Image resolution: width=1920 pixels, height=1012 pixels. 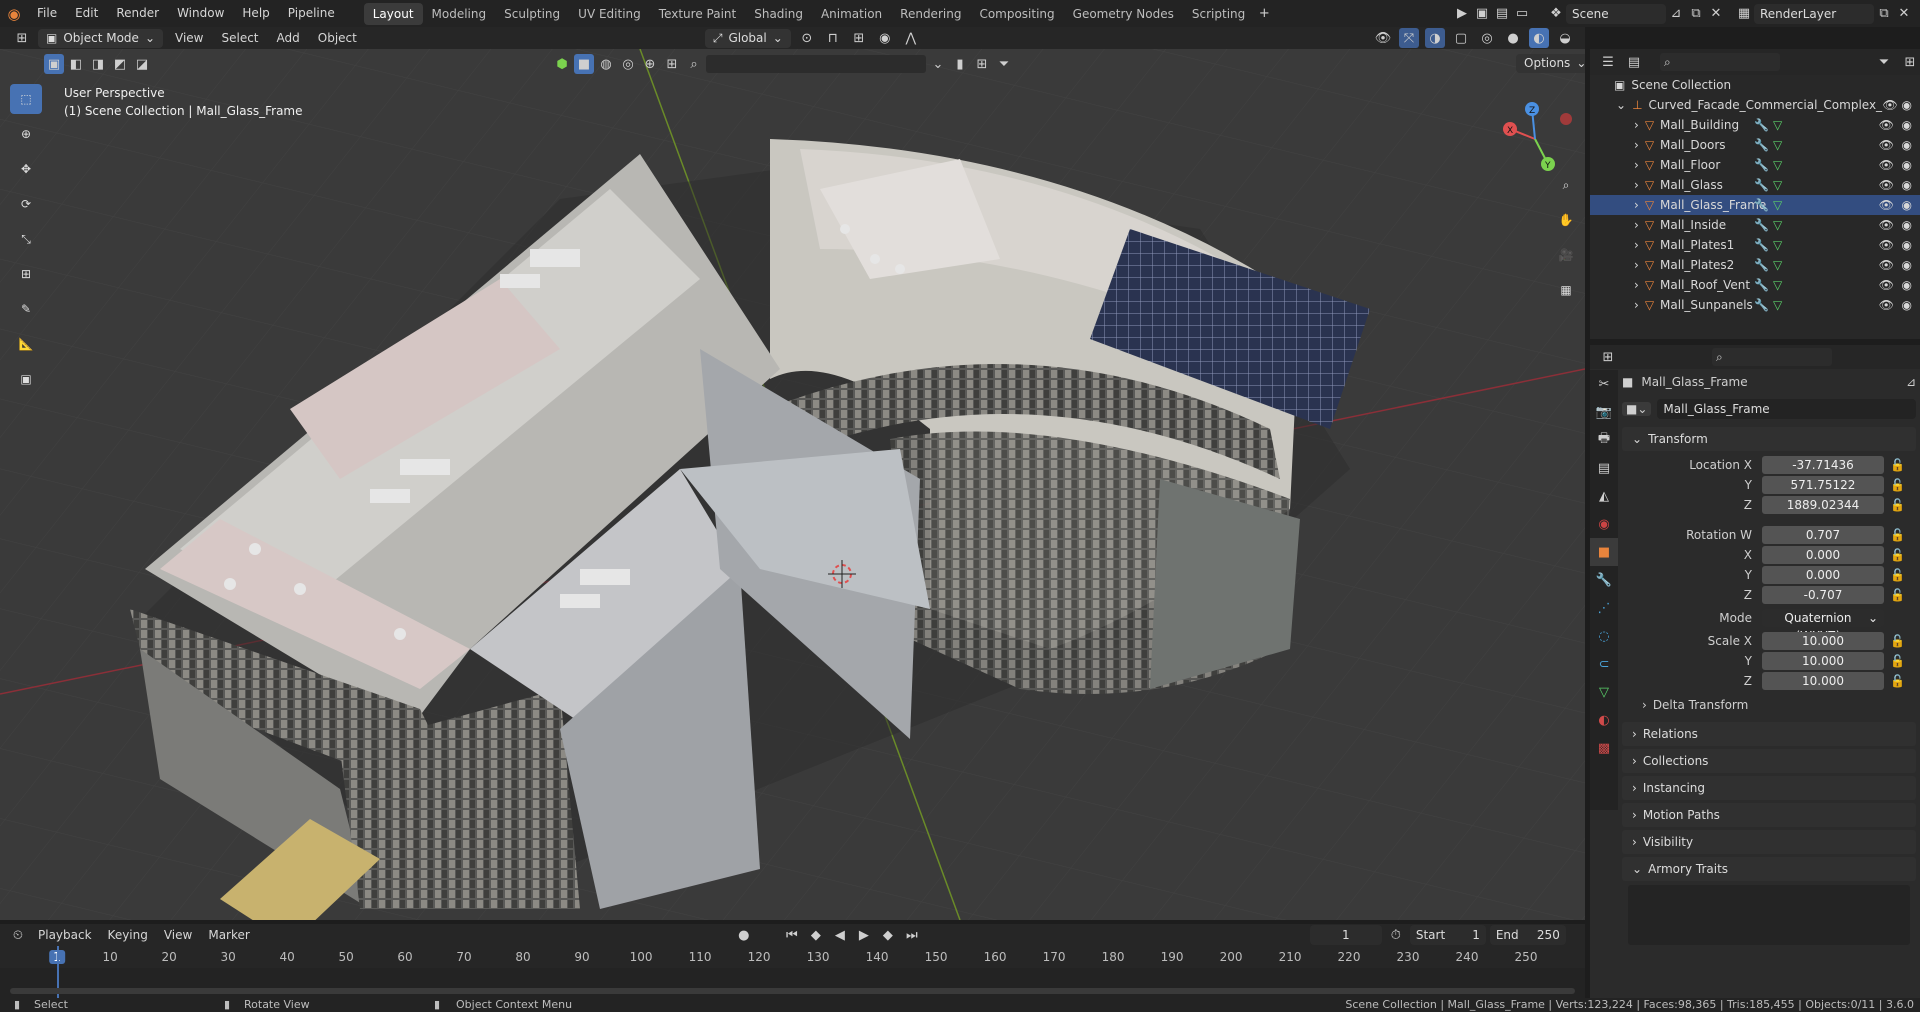 I want to click on clock-icon: ⏱, so click(x=1396, y=935).